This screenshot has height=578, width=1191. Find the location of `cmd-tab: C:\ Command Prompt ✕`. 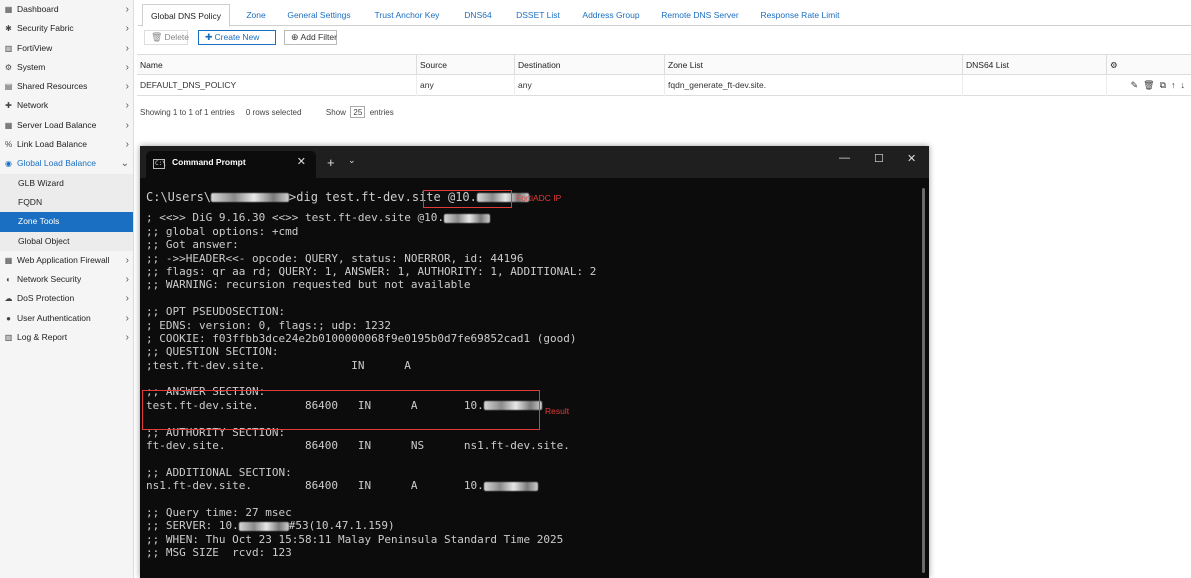

cmd-tab: C:\ Command Prompt ✕ is located at coordinates (231, 164).